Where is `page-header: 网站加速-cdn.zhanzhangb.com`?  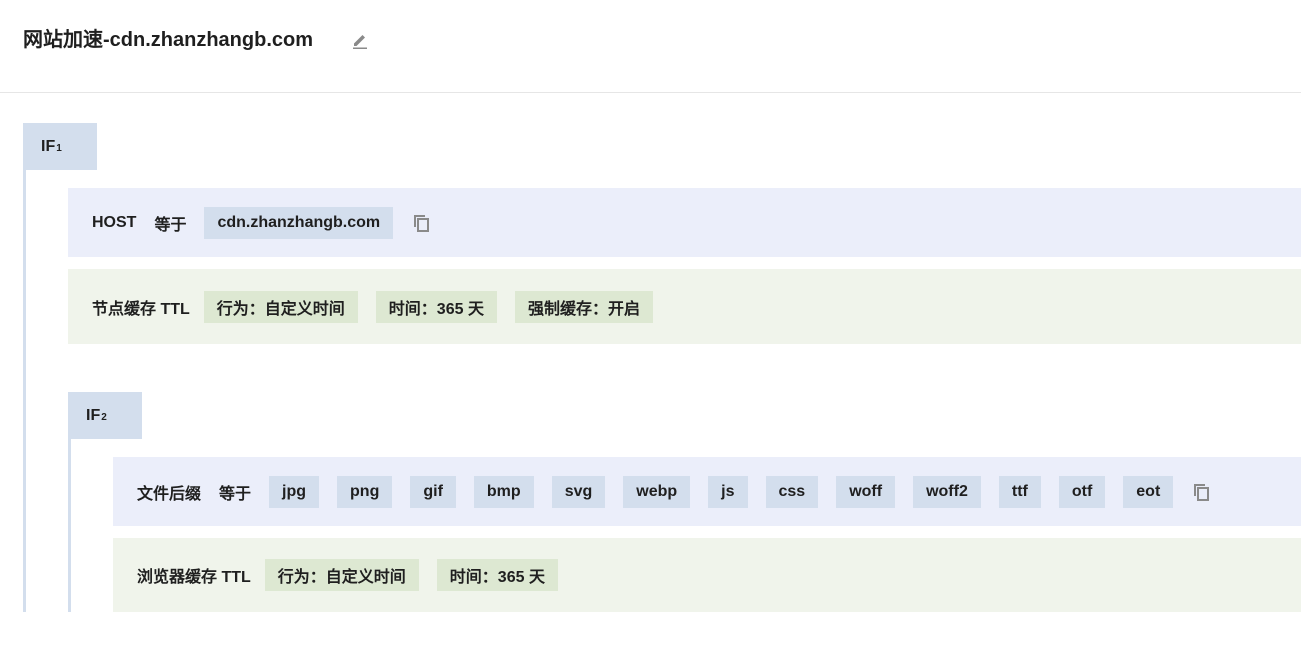
page-header: 网站加速-cdn.zhanzhangb.com is located at coordinates (650, 46).